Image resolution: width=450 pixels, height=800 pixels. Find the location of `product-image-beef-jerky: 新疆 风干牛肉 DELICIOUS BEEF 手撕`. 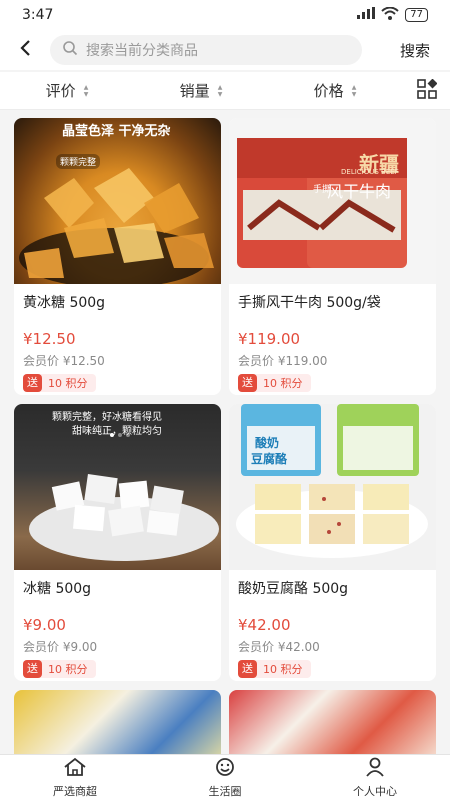

product-image-beef-jerky: 新疆 风干牛肉 DELICIOUS BEEF 手撕 is located at coordinates (332, 201).